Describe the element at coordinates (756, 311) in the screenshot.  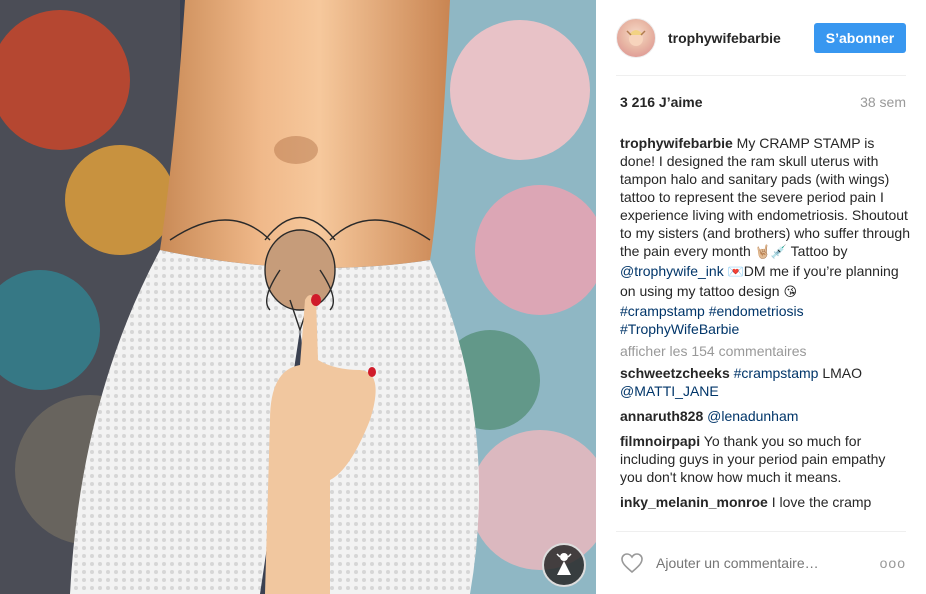
I see `hashtag-endometriosis: #endometriosis` at that location.